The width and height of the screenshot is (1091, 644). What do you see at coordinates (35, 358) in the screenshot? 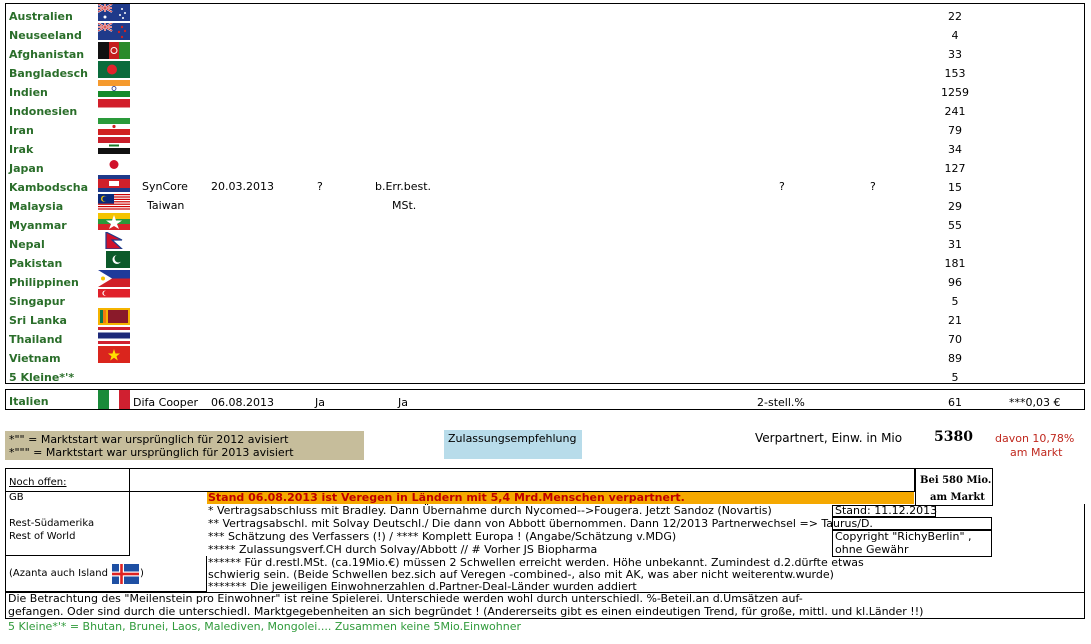
I see `country-name: Vietnam` at bounding box center [35, 358].